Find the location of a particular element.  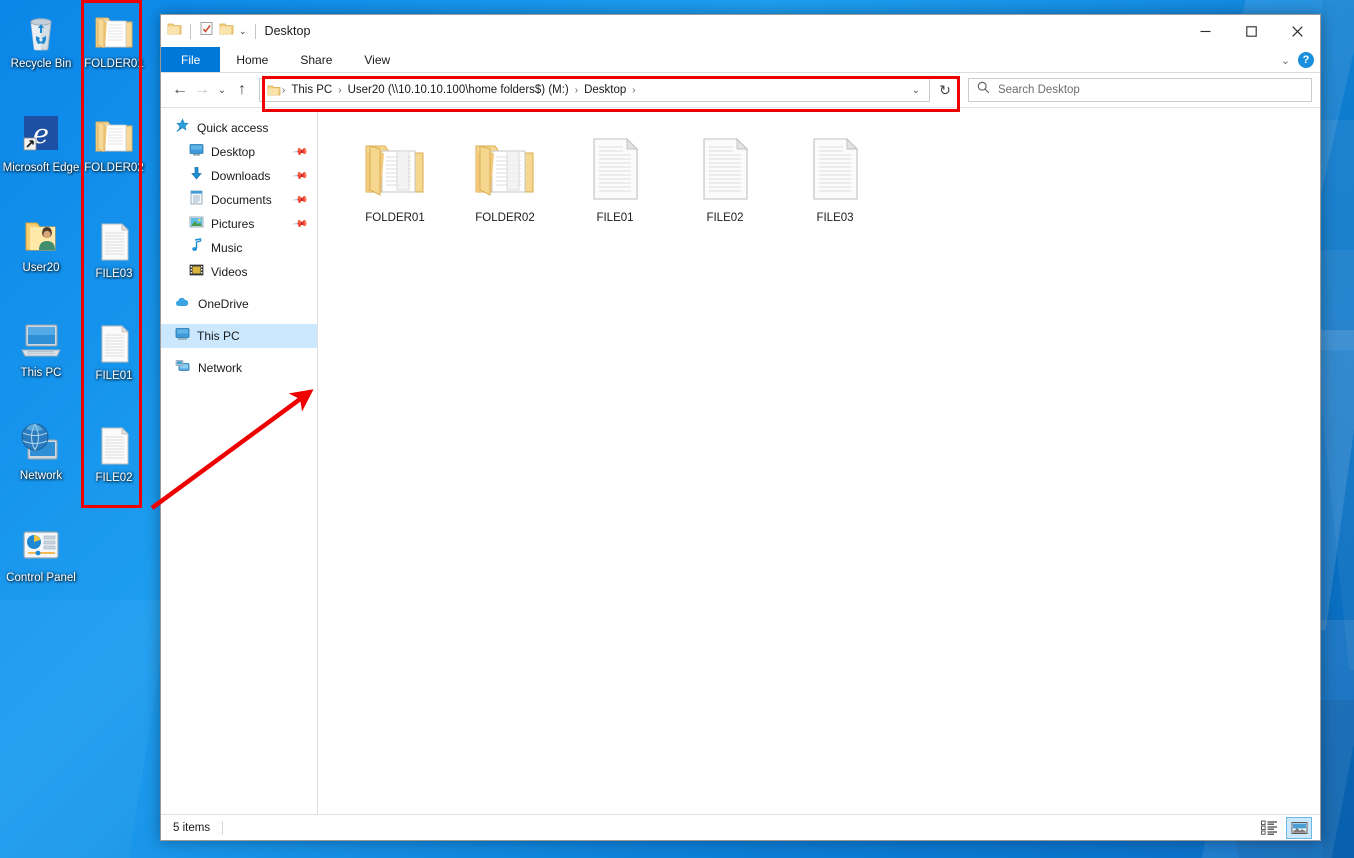

desktop-icon-file02: FILE02 is located at coordinates (114, 452).